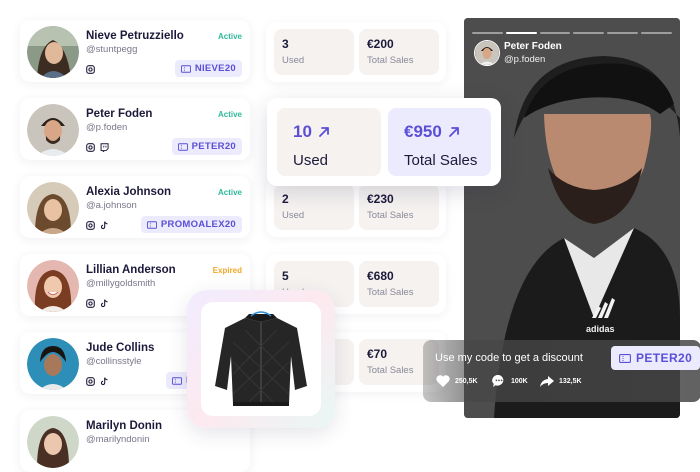  I want to click on influencer-handle: @stuntpegg, so click(112, 49).